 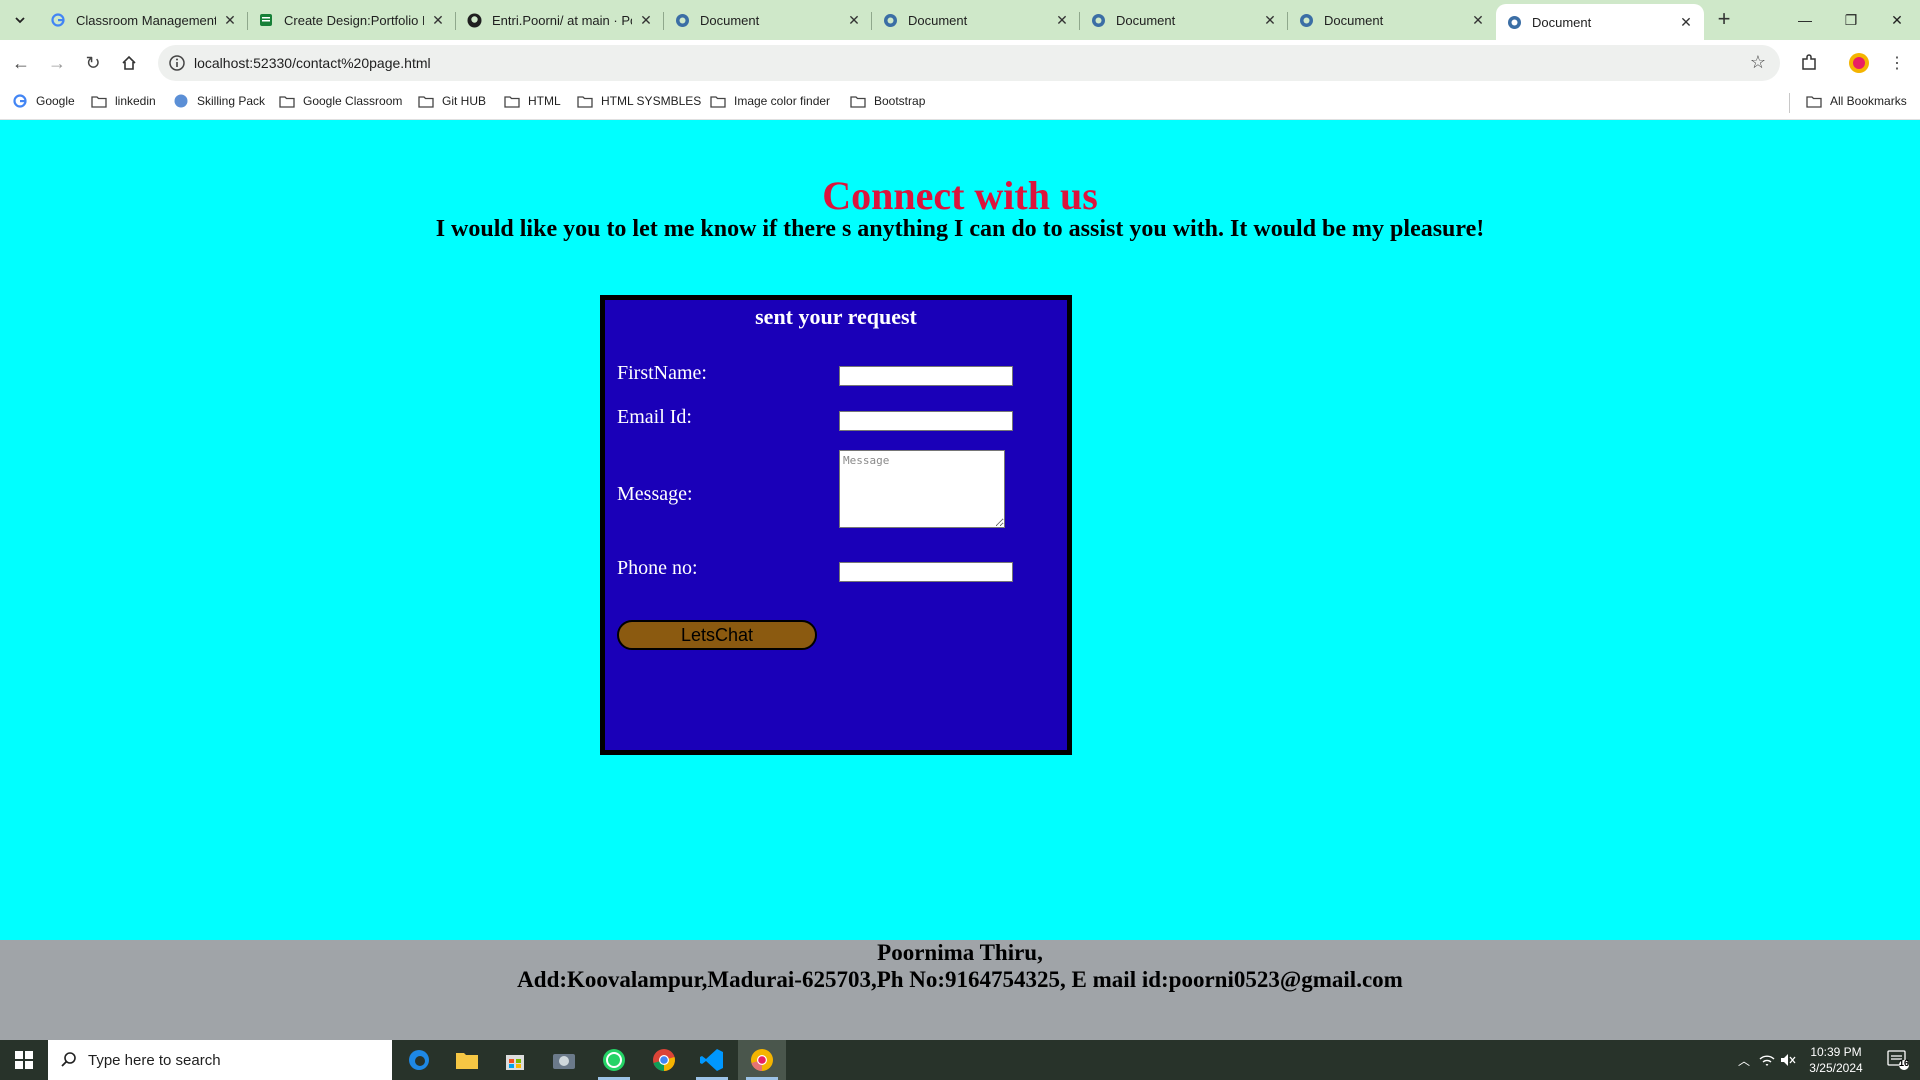 What do you see at coordinates (976, 20) in the screenshot?
I see `tab-4: Document ✕` at bounding box center [976, 20].